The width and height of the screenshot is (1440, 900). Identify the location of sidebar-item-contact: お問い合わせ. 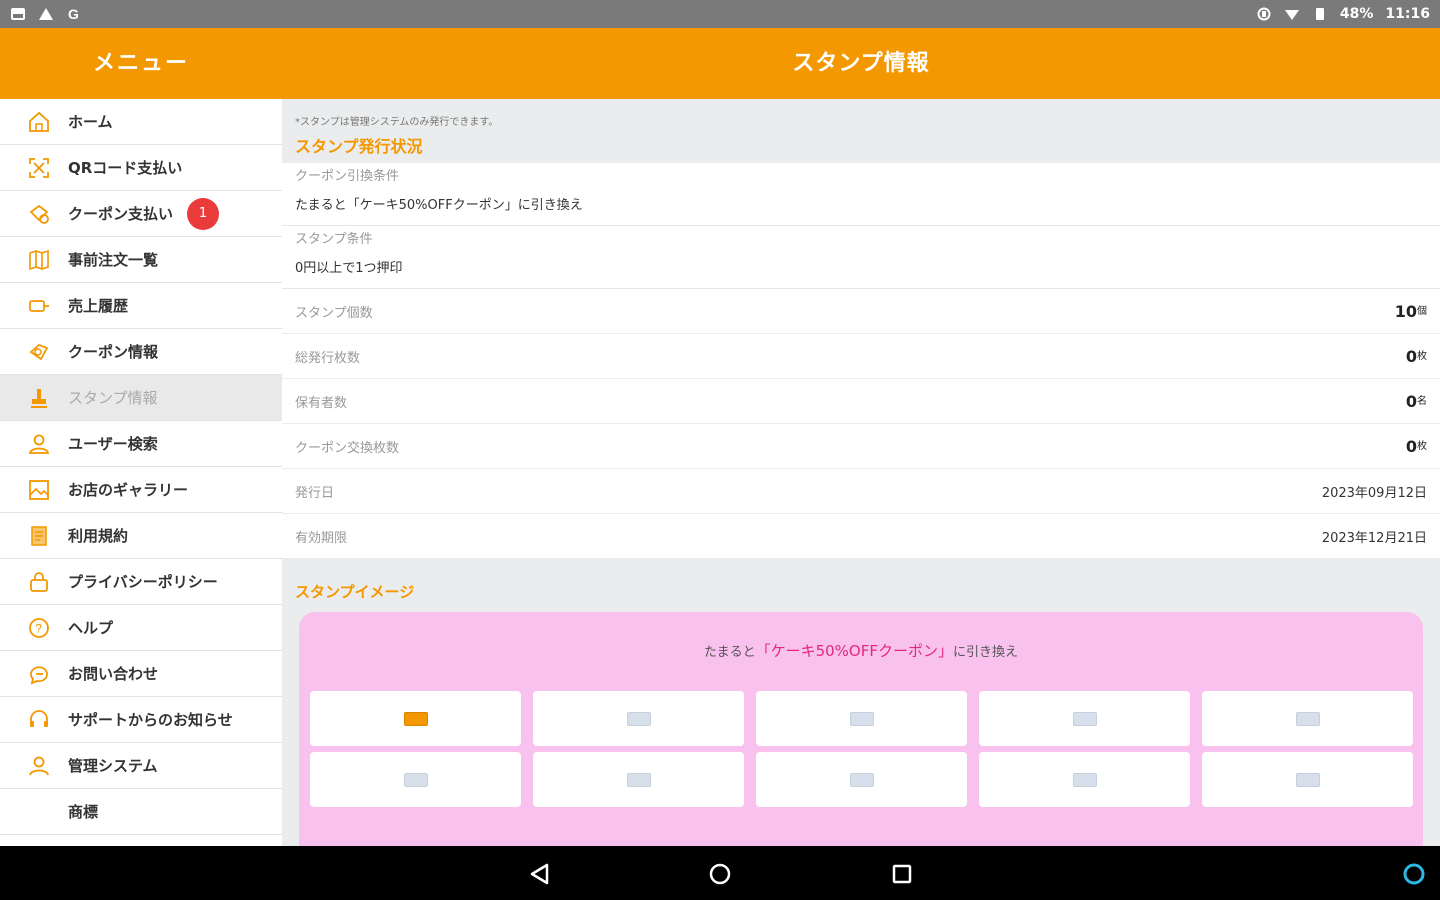
(141, 674).